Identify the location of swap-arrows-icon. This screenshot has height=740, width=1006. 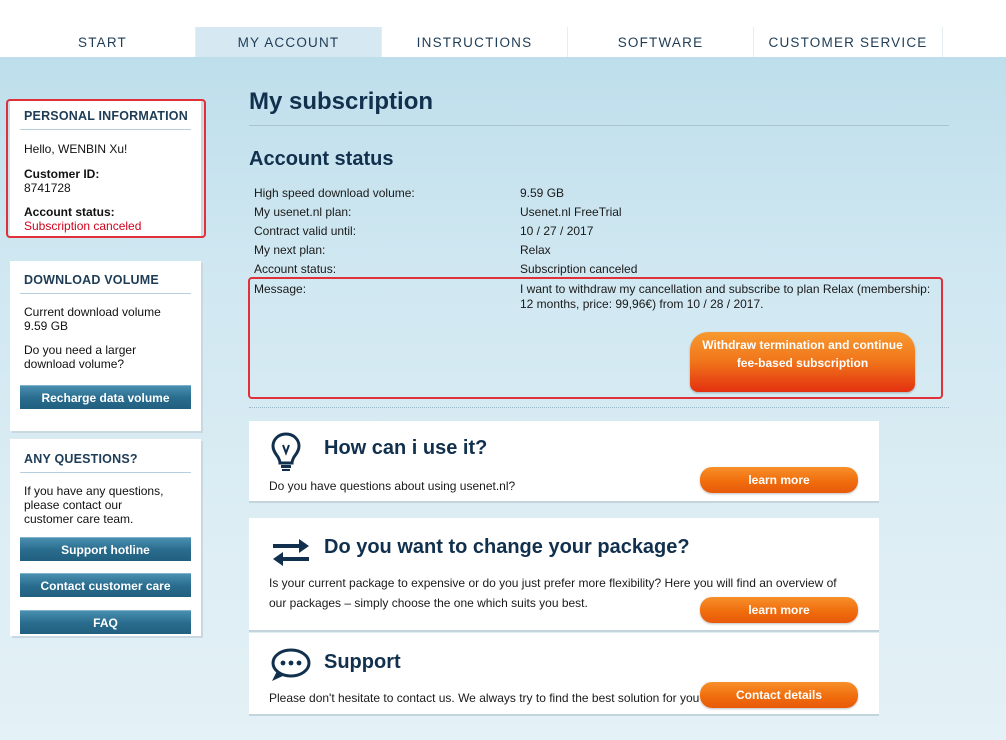
(291, 554).